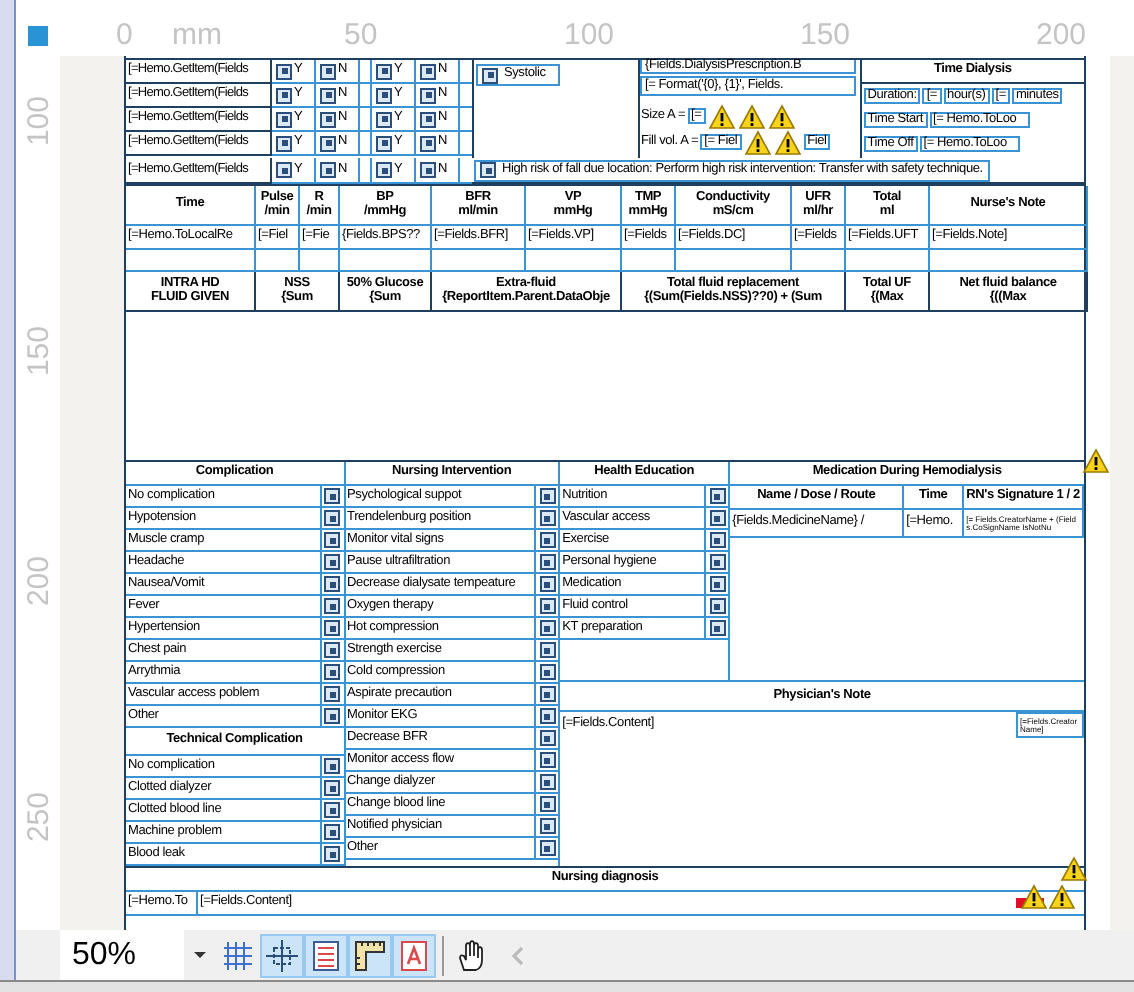  I want to click on lined-page-icon, so click(326, 955).